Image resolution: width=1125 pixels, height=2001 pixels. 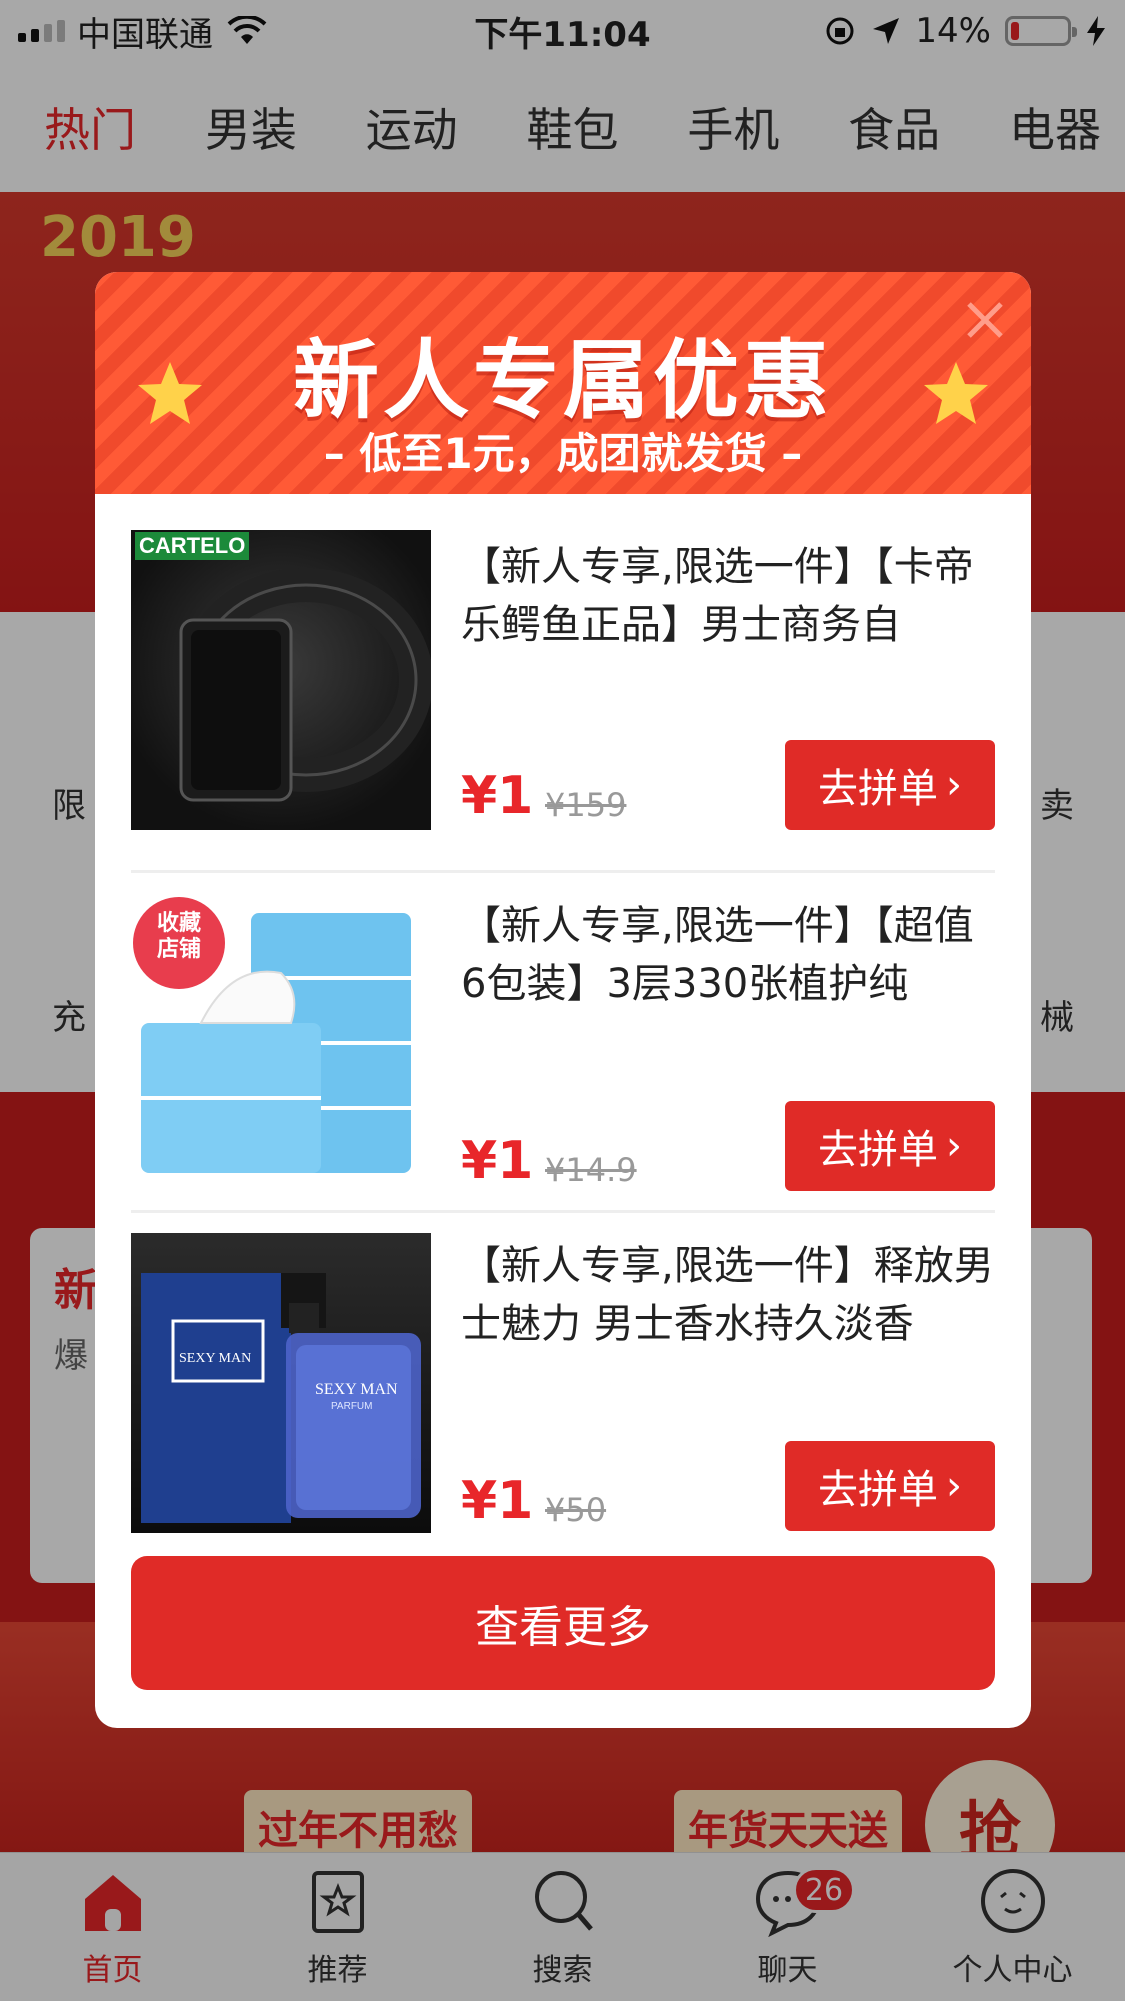 What do you see at coordinates (281, 1043) in the screenshot?
I see `product-image: 收藏 店铺` at bounding box center [281, 1043].